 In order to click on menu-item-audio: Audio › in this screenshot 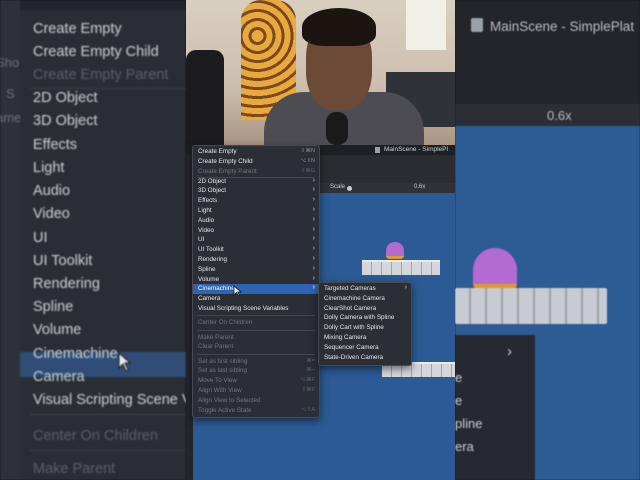, I will do `click(256, 221)`.